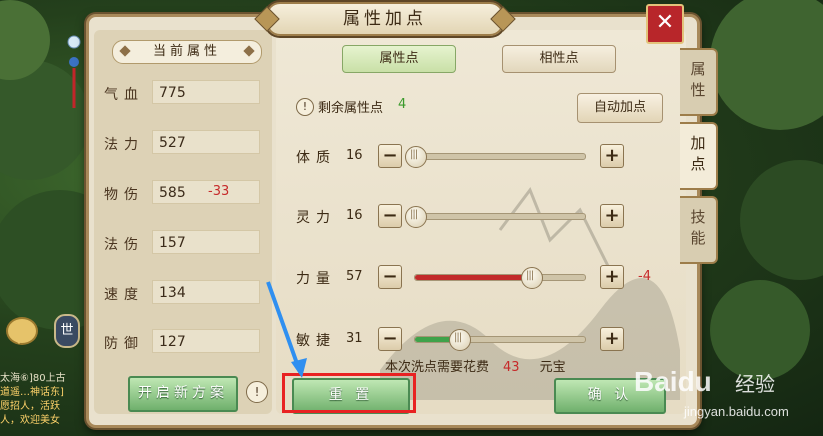 The width and height of the screenshot is (823, 436). What do you see at coordinates (402, 104) in the screenshot?
I see `remaining-points-value: 4` at bounding box center [402, 104].